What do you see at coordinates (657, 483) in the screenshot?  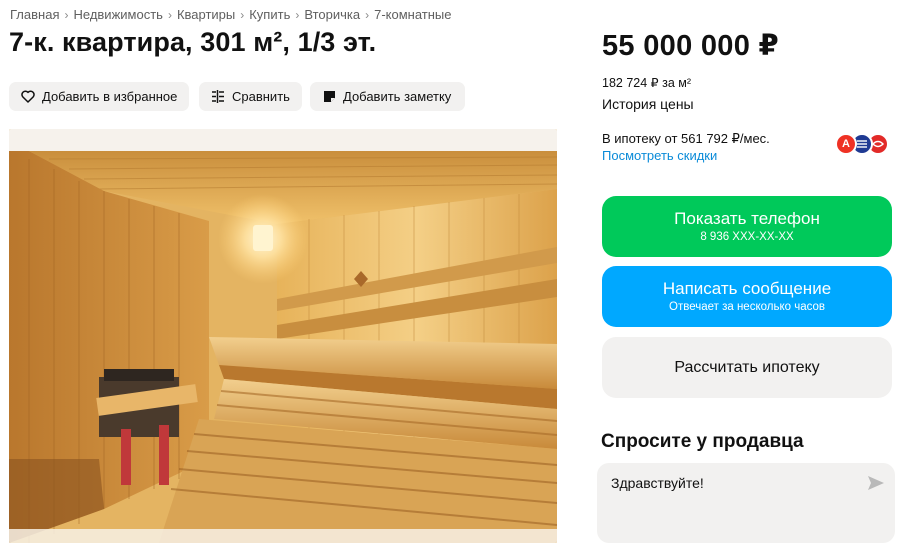 I see `ask-seller-message: Здравствуйте!` at bounding box center [657, 483].